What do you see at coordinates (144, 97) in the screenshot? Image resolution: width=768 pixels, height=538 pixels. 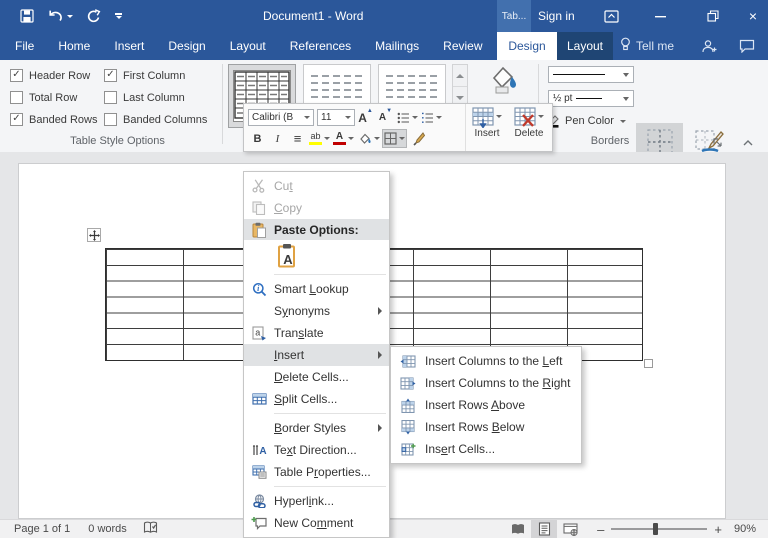 I see `checkbox-last-column: Last Column` at bounding box center [144, 97].